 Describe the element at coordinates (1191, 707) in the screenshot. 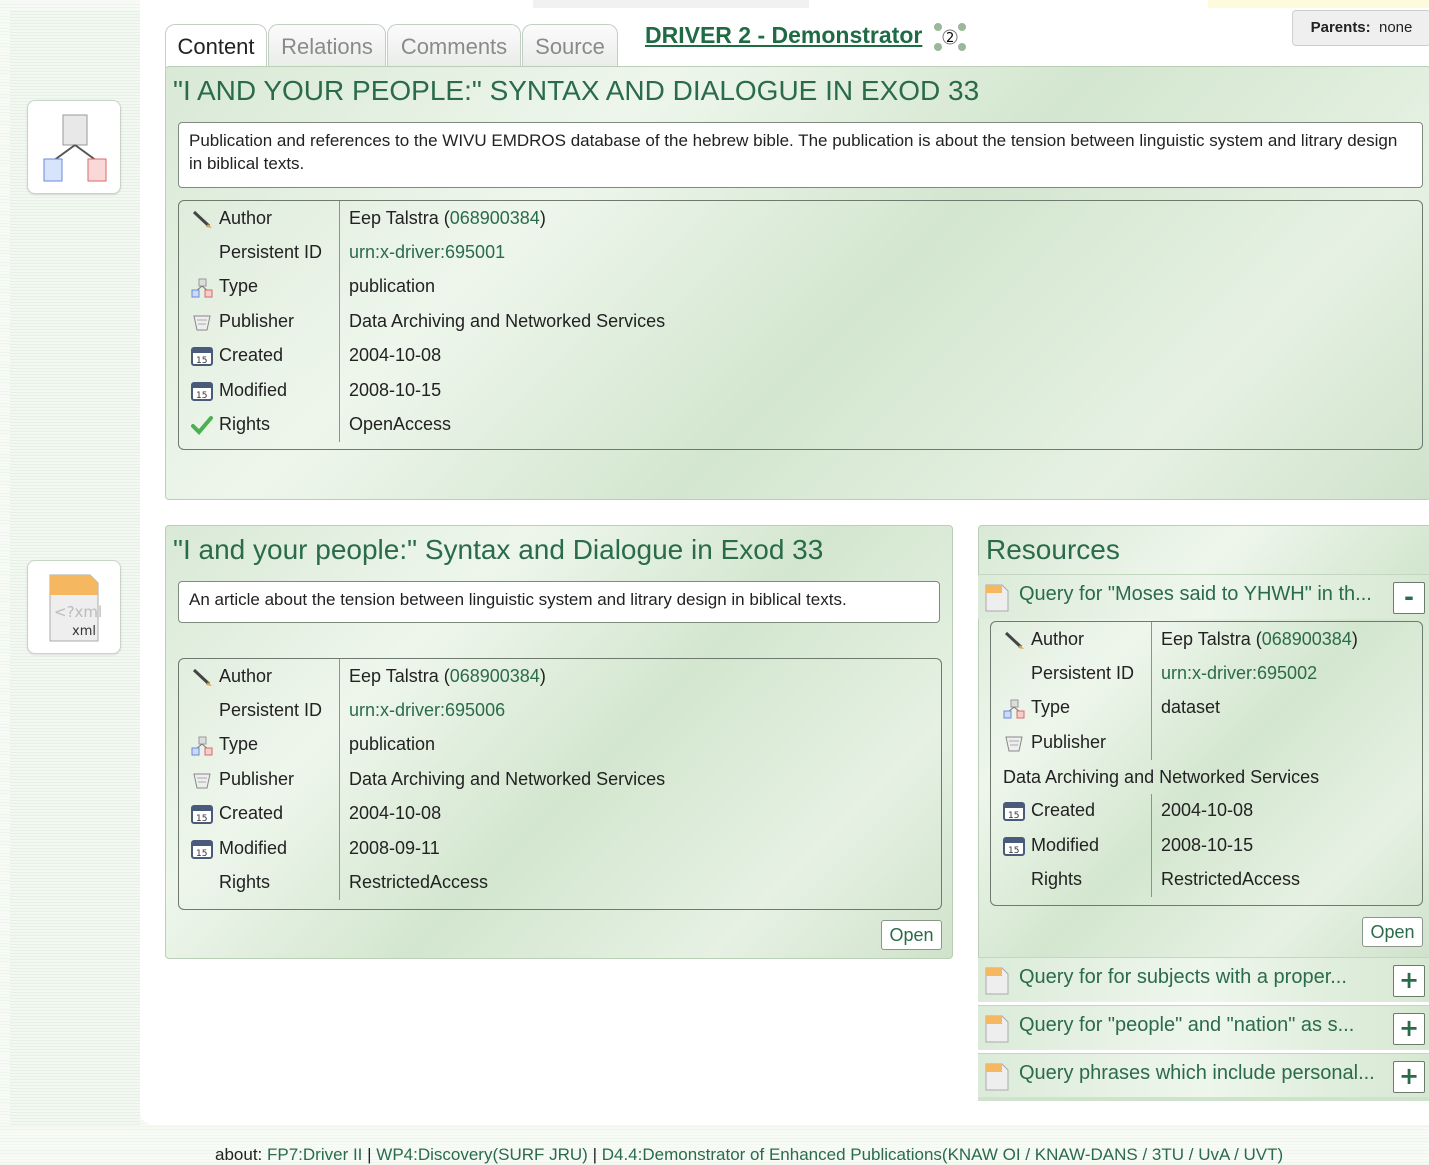

I see `field-value: dataset` at that location.